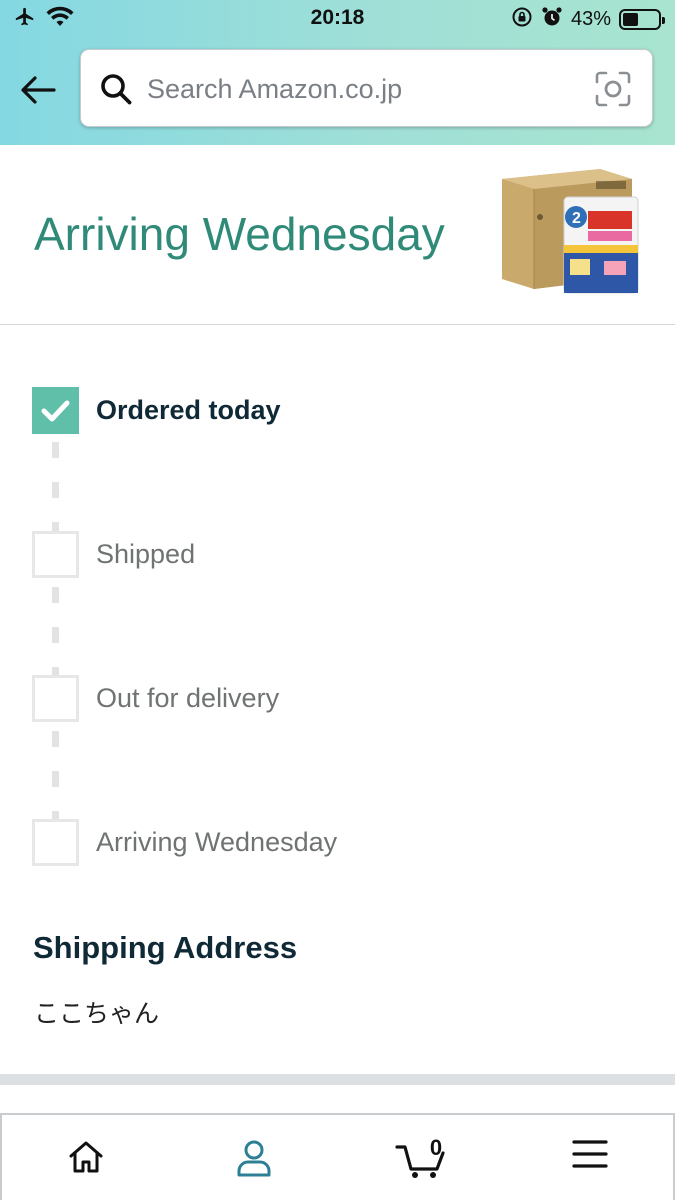 This screenshot has height=1200, width=675. Describe the element at coordinates (332, 555) in the screenshot. I see `tracking-step-shipped: Shipped` at that location.